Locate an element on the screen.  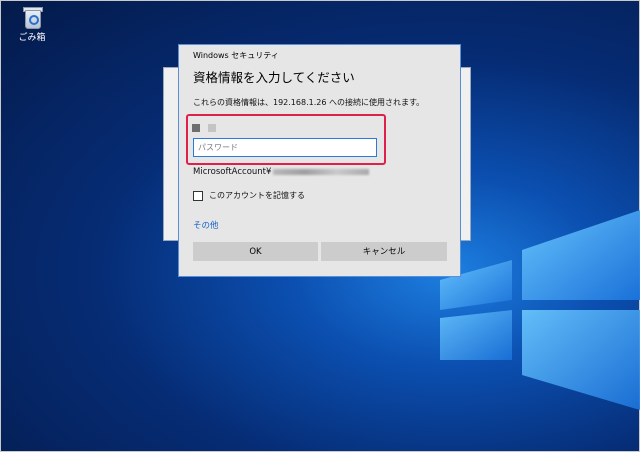
remember-account-option: このアカウントを記憶する is located at coordinates (249, 195).